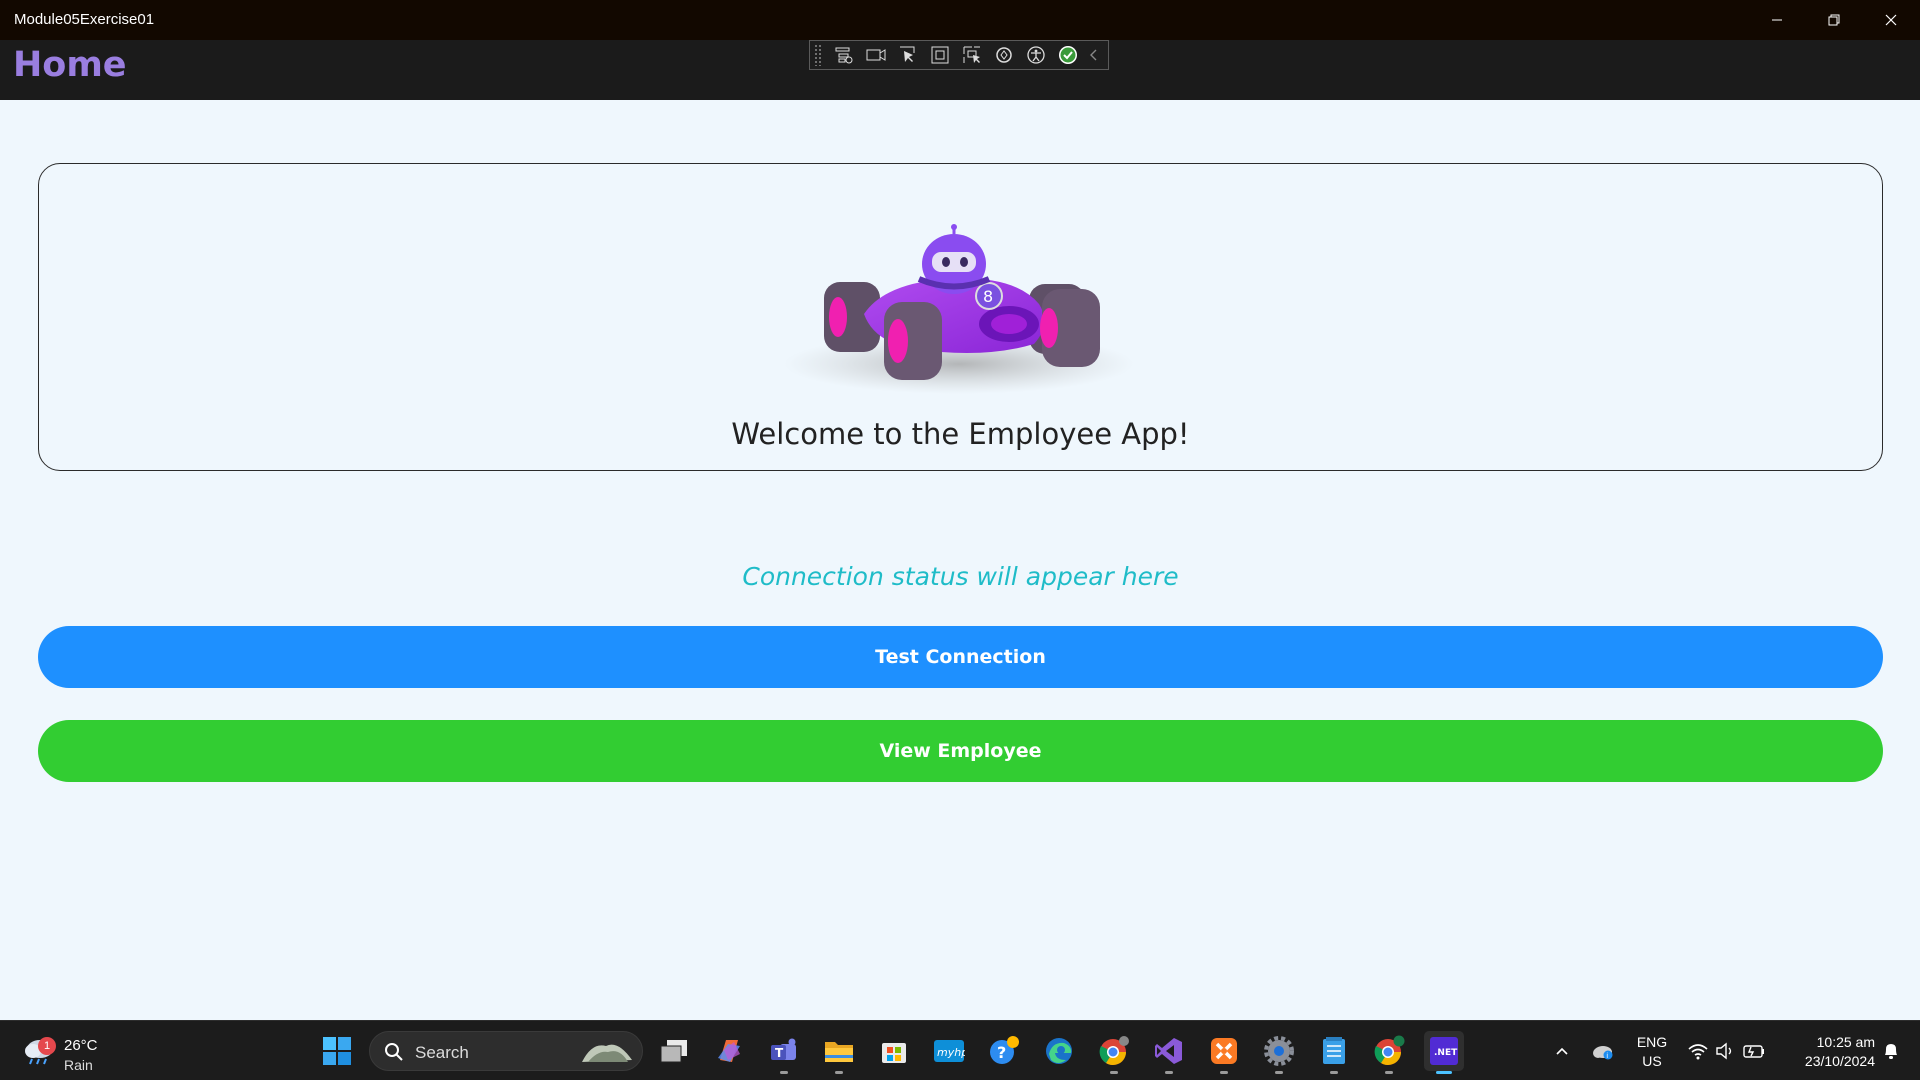 The height and width of the screenshot is (1080, 1920). I want to click on window-title: Module05Exercise01, so click(84, 19).